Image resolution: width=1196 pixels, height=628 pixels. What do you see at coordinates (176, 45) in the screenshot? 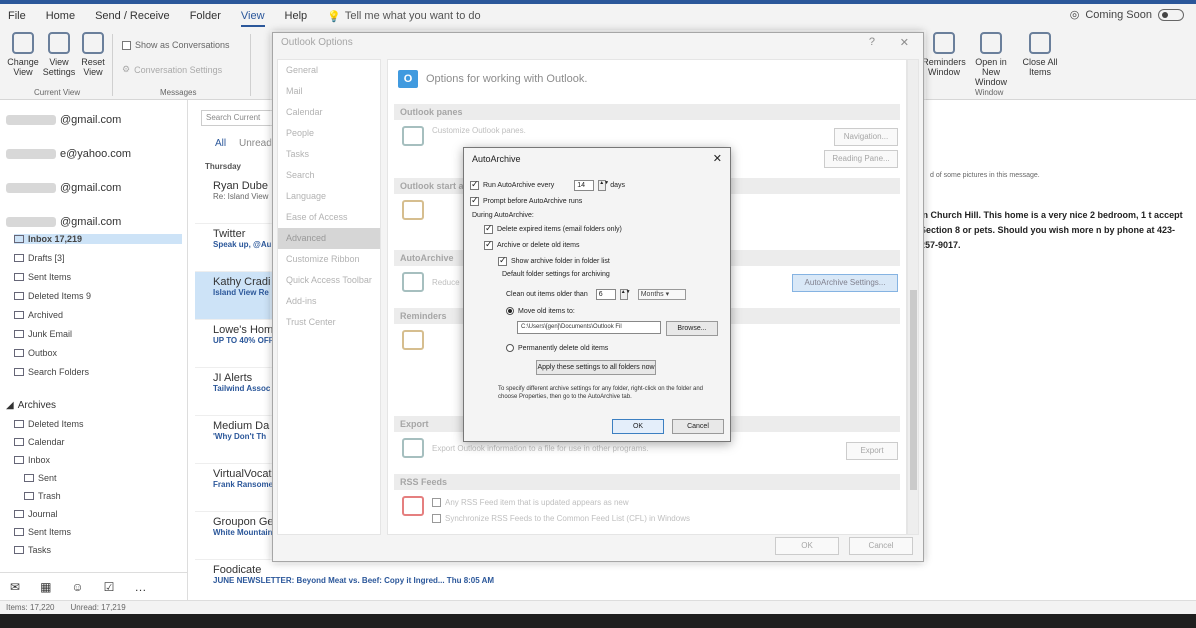
I see `show-as-conversations-check: Show as Conversations` at bounding box center [176, 45].